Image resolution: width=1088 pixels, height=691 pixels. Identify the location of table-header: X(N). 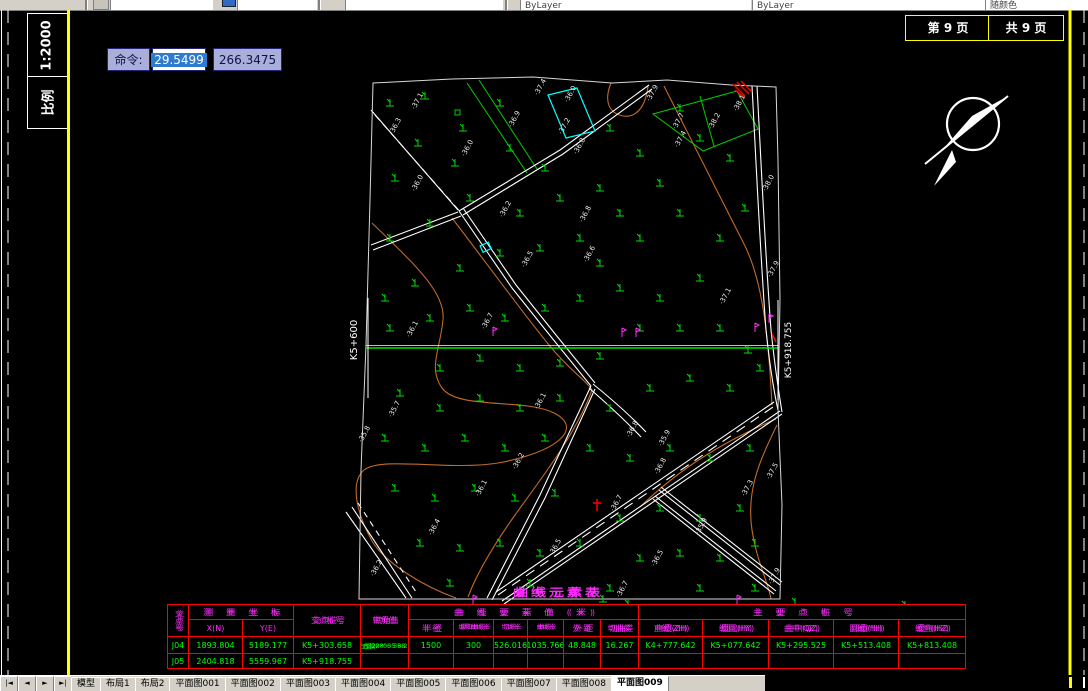
(216, 628).